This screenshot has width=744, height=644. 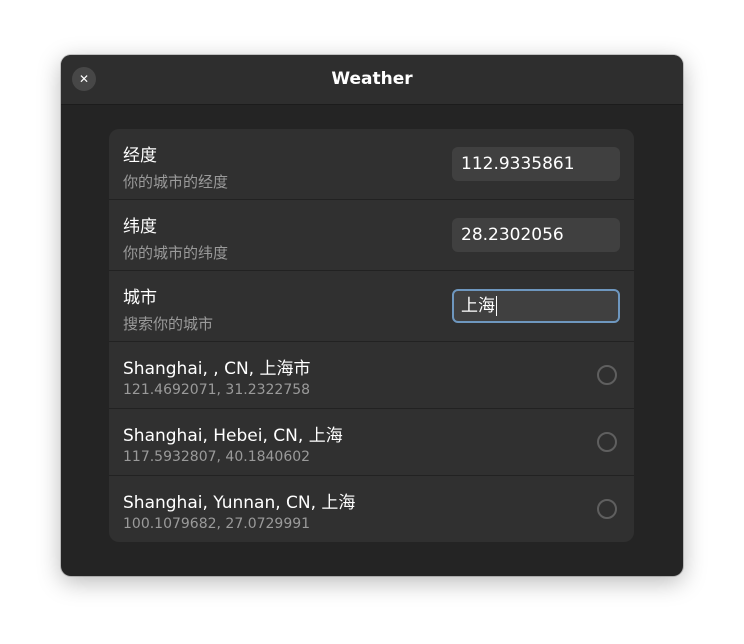 What do you see at coordinates (217, 457) in the screenshot?
I see `city-result-coordinates: 117.5932807, 40.1840602` at bounding box center [217, 457].